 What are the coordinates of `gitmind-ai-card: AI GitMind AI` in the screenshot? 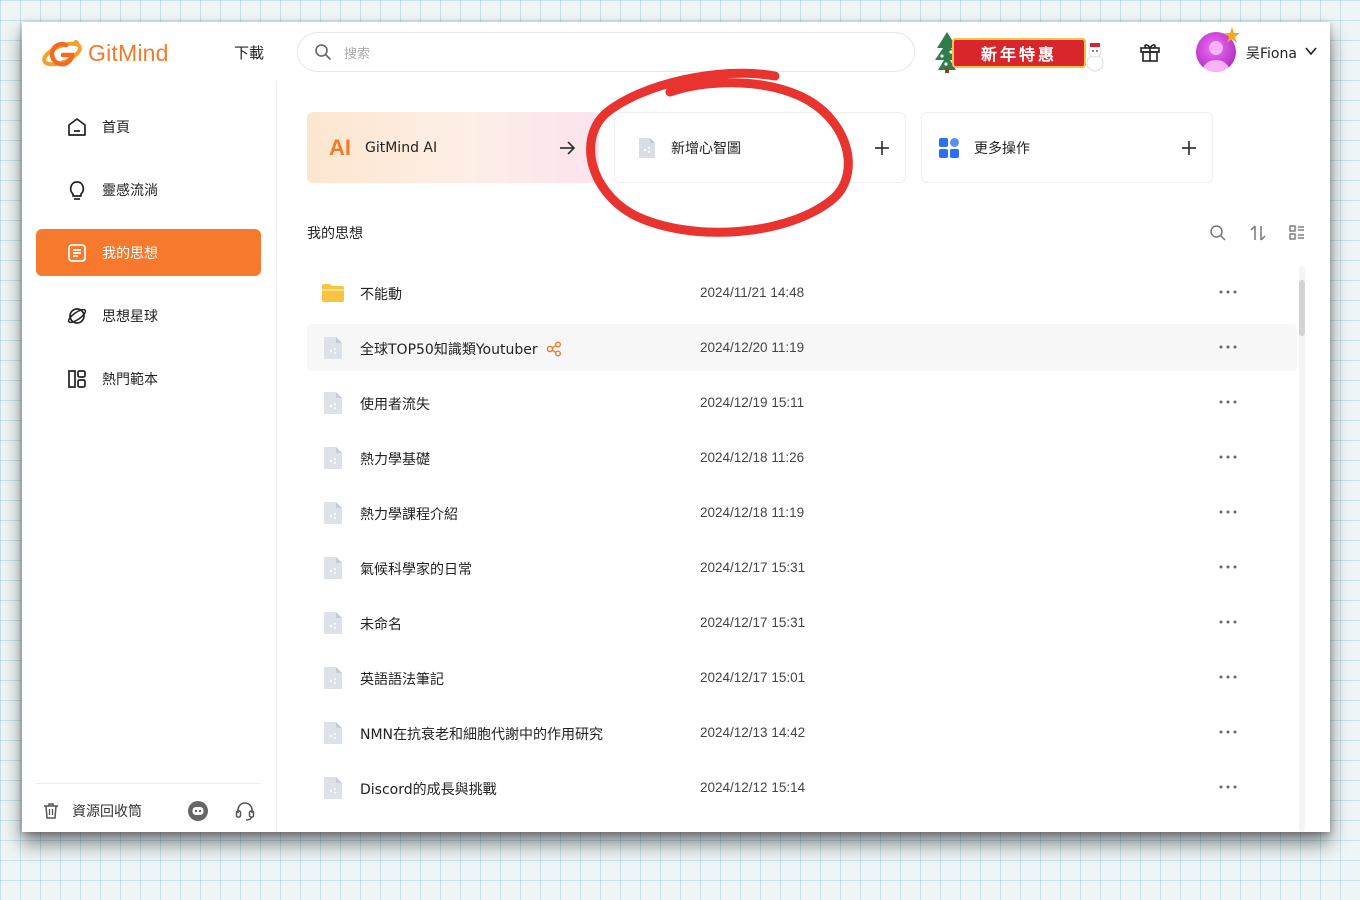 It's located at (453, 147).